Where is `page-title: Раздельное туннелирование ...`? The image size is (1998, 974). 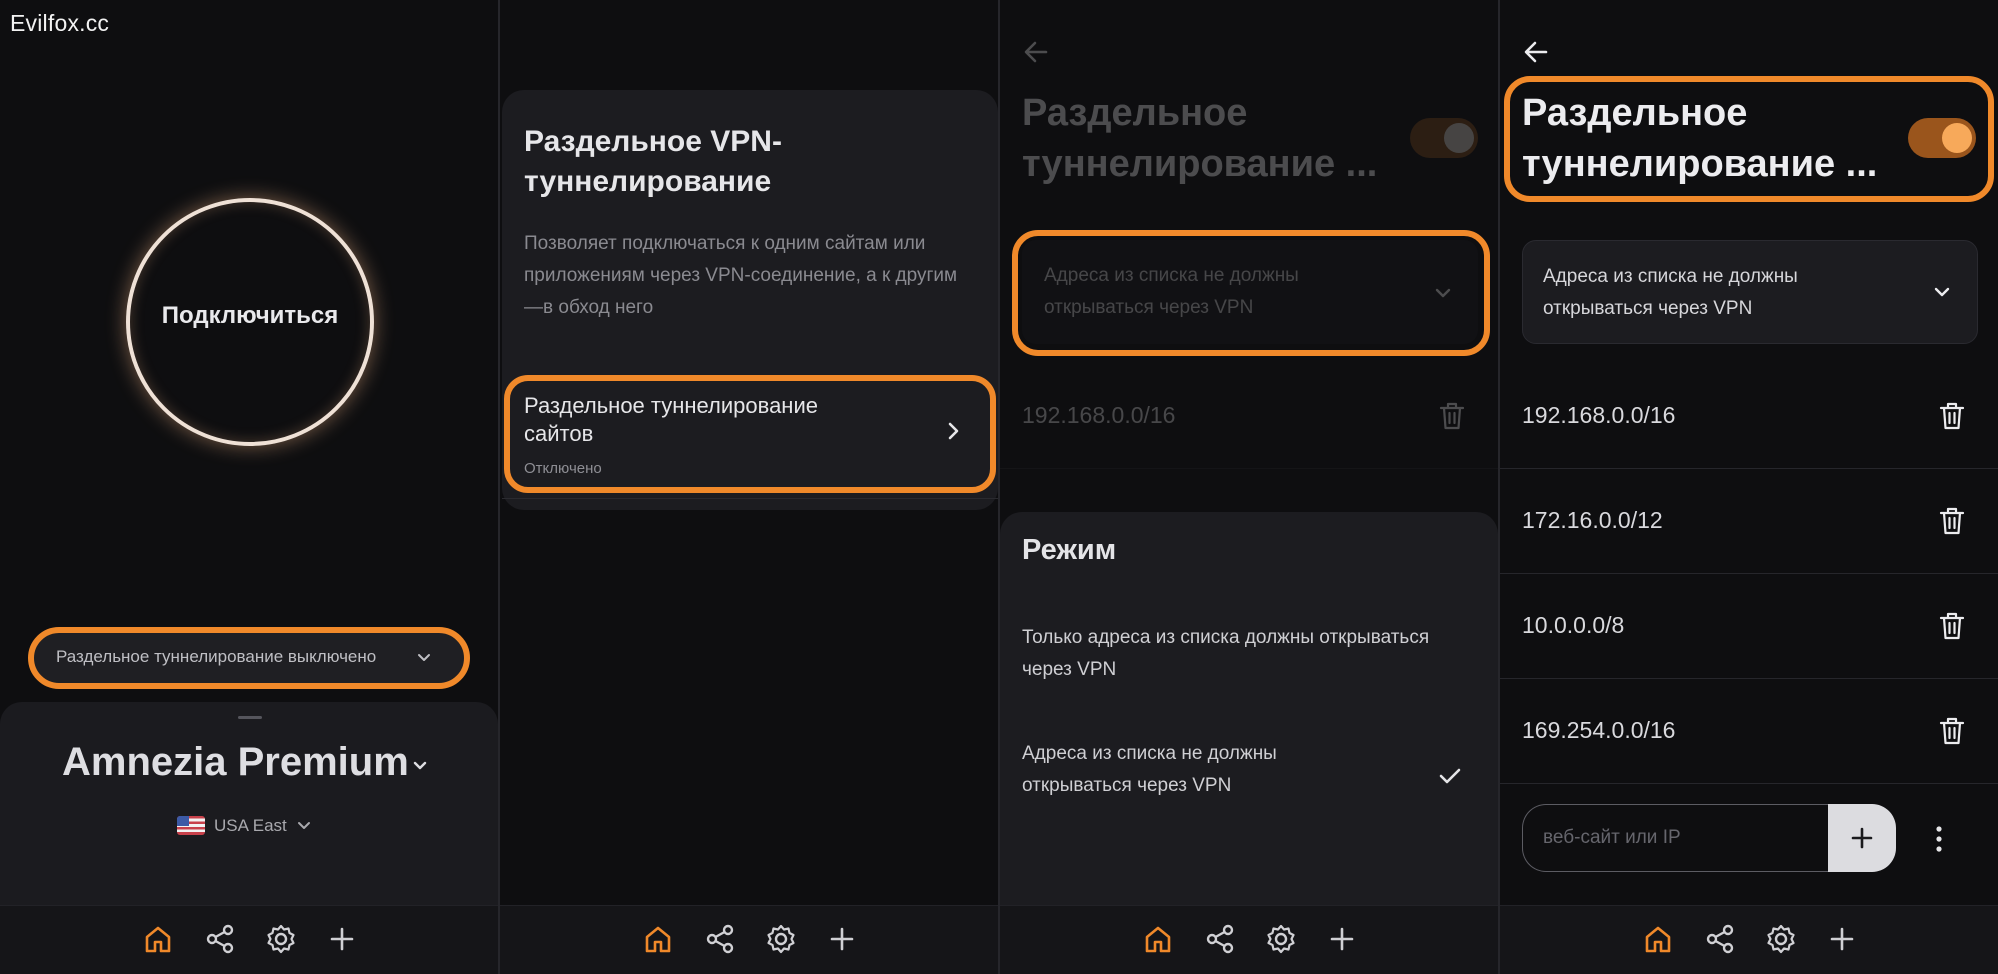
page-title: Раздельное туннелирование ... is located at coordinates (1200, 138).